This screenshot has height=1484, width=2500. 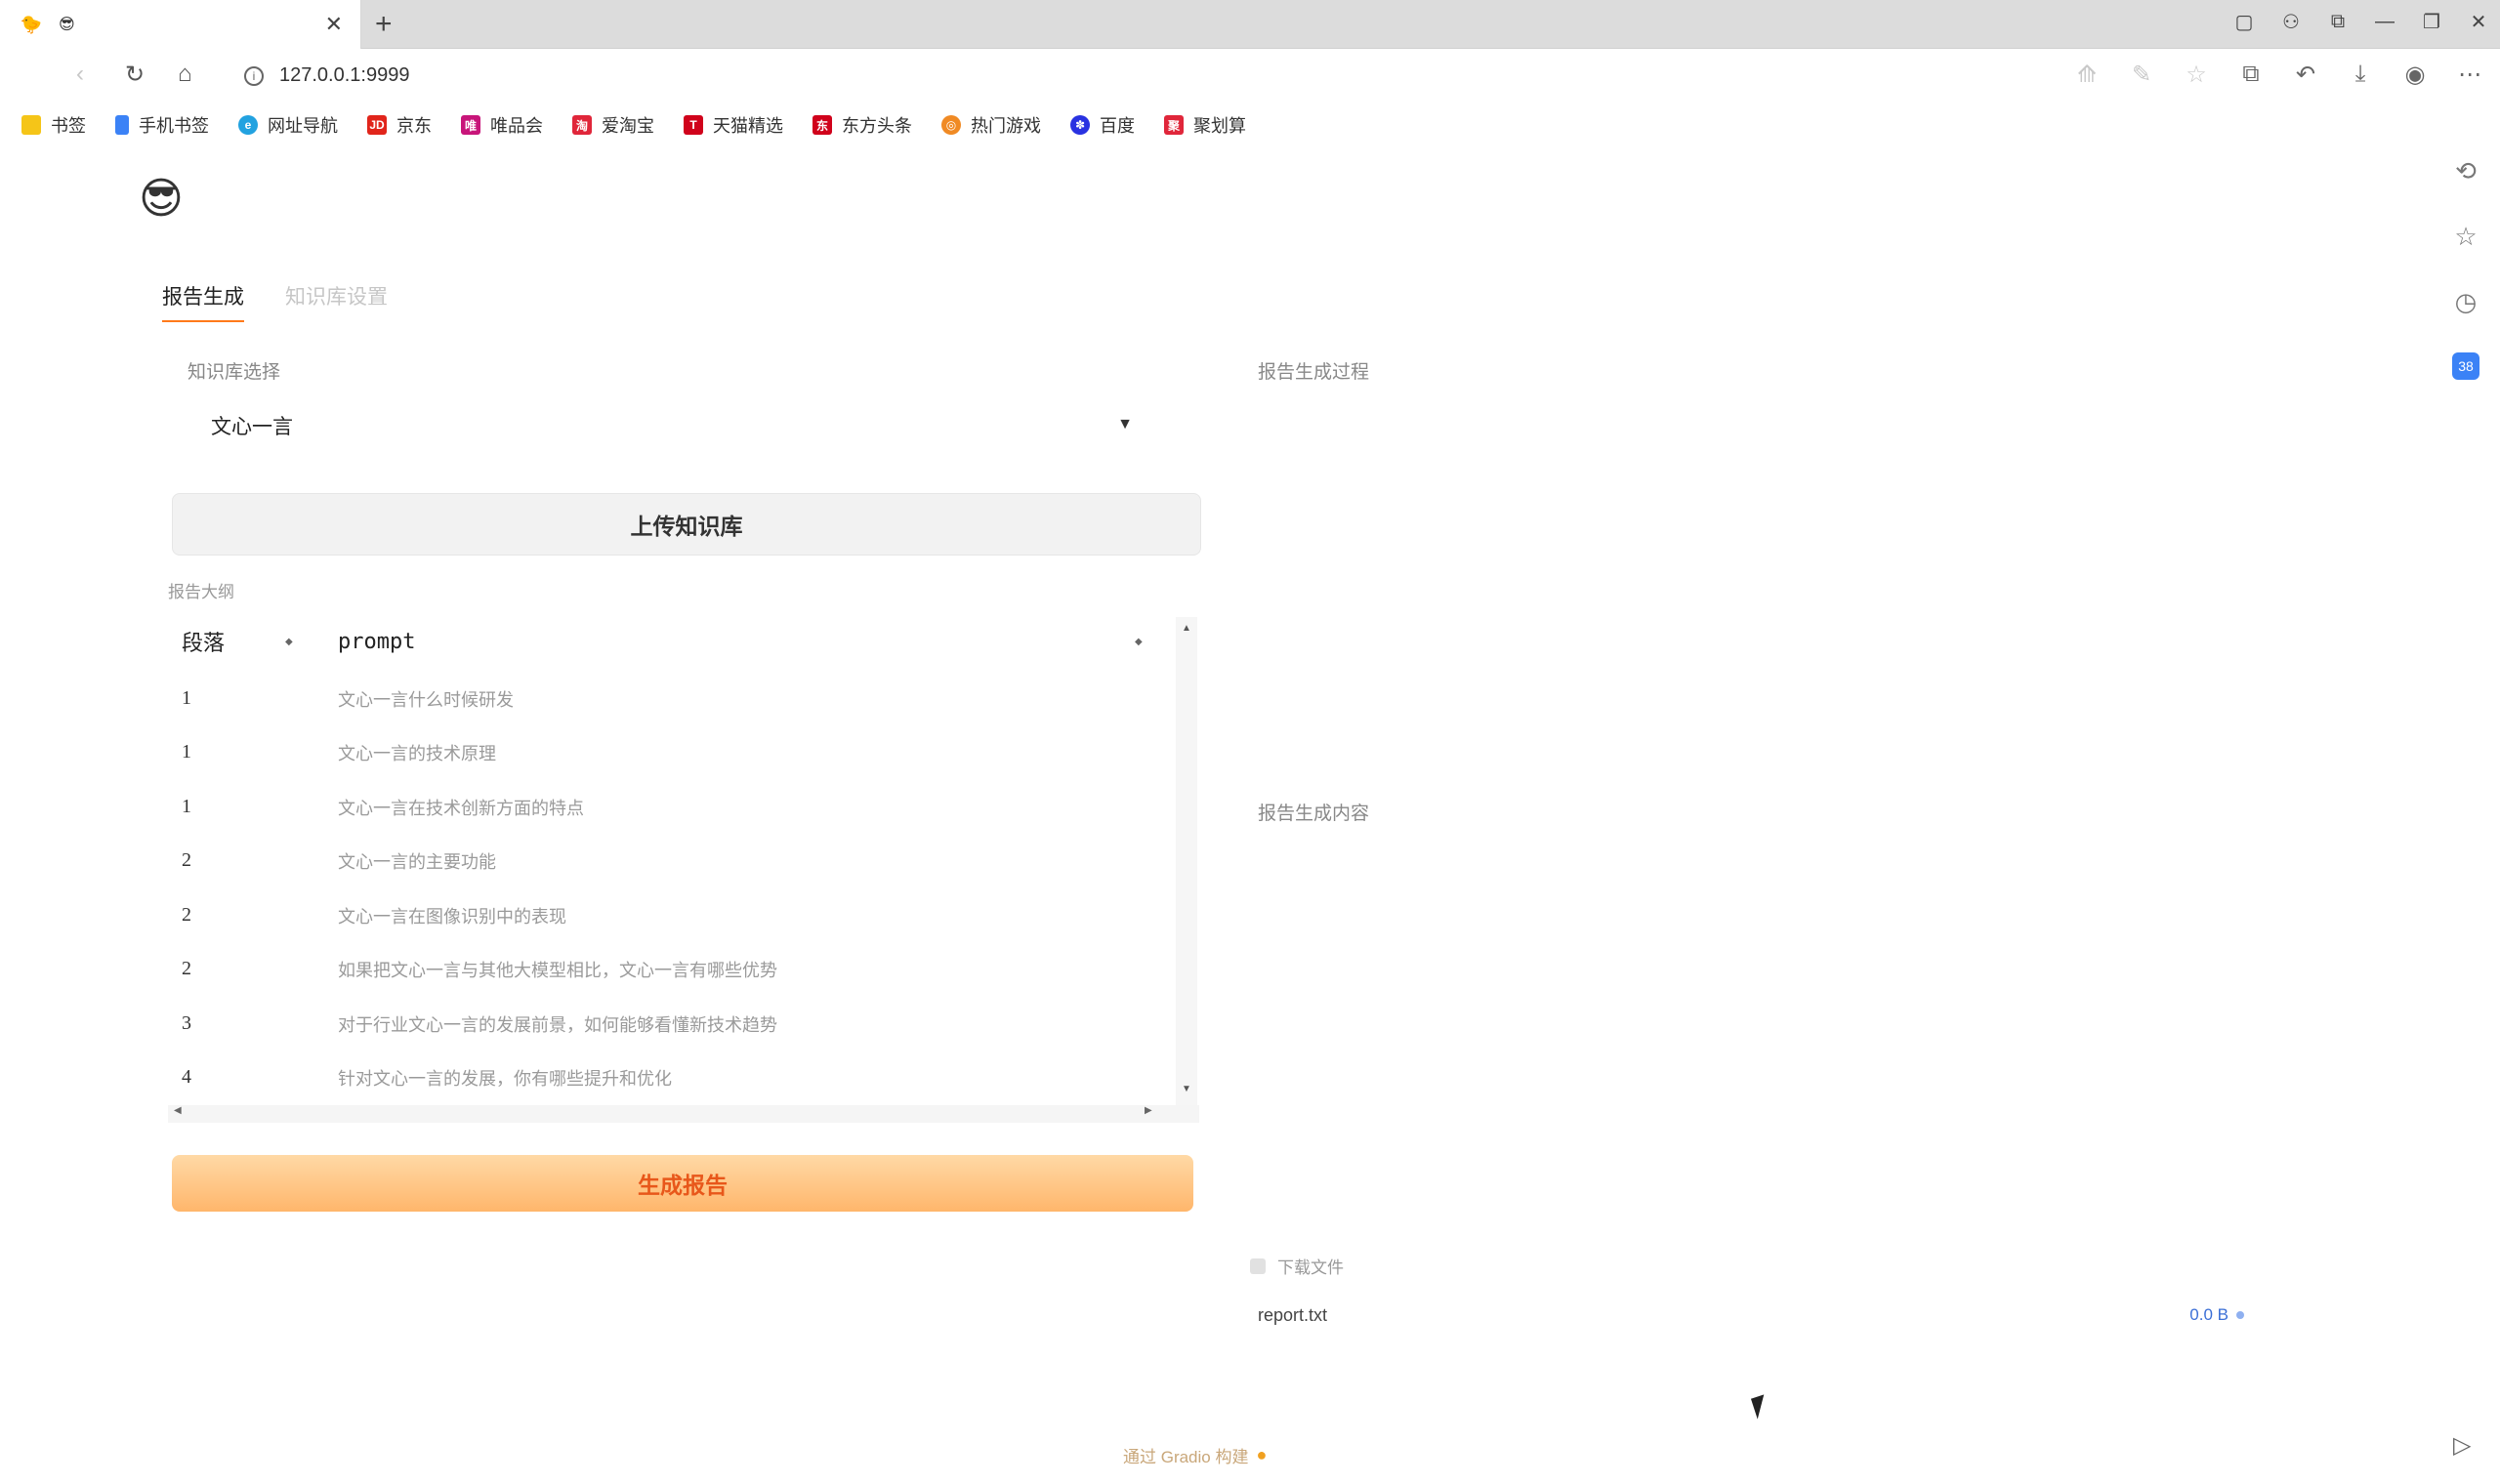 I want to click on table-row: 4 针对文心一言的发展，你有哪些提升和优化, so click(x=671, y=1077).